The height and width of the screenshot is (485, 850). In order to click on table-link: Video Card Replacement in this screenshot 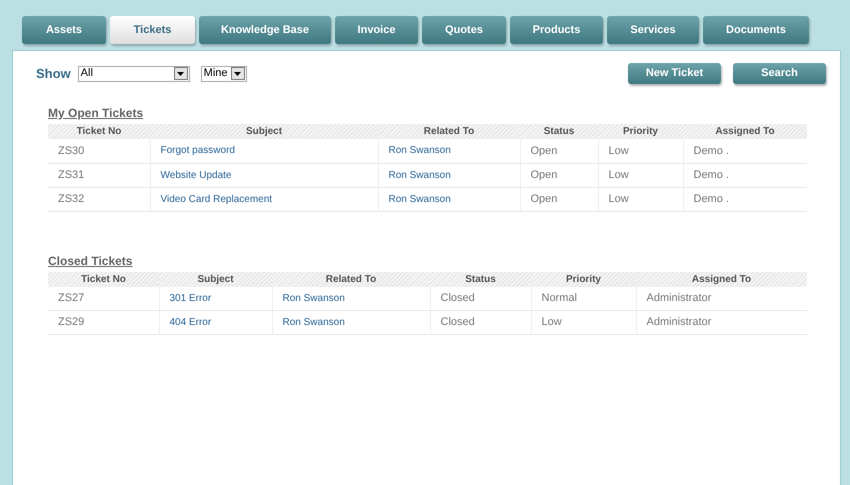, I will do `click(264, 199)`.